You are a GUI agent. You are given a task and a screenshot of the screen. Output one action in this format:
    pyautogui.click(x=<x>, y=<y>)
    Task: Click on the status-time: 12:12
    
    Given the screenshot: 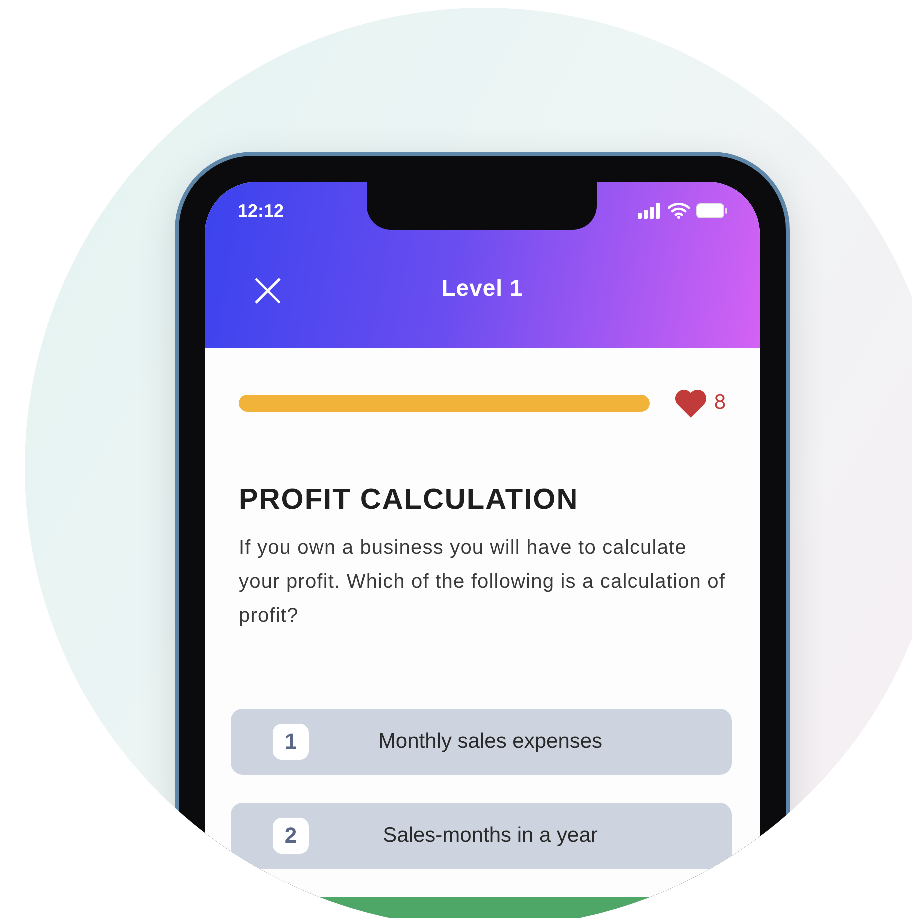 What is the action you would take?
    pyautogui.click(x=260, y=211)
    